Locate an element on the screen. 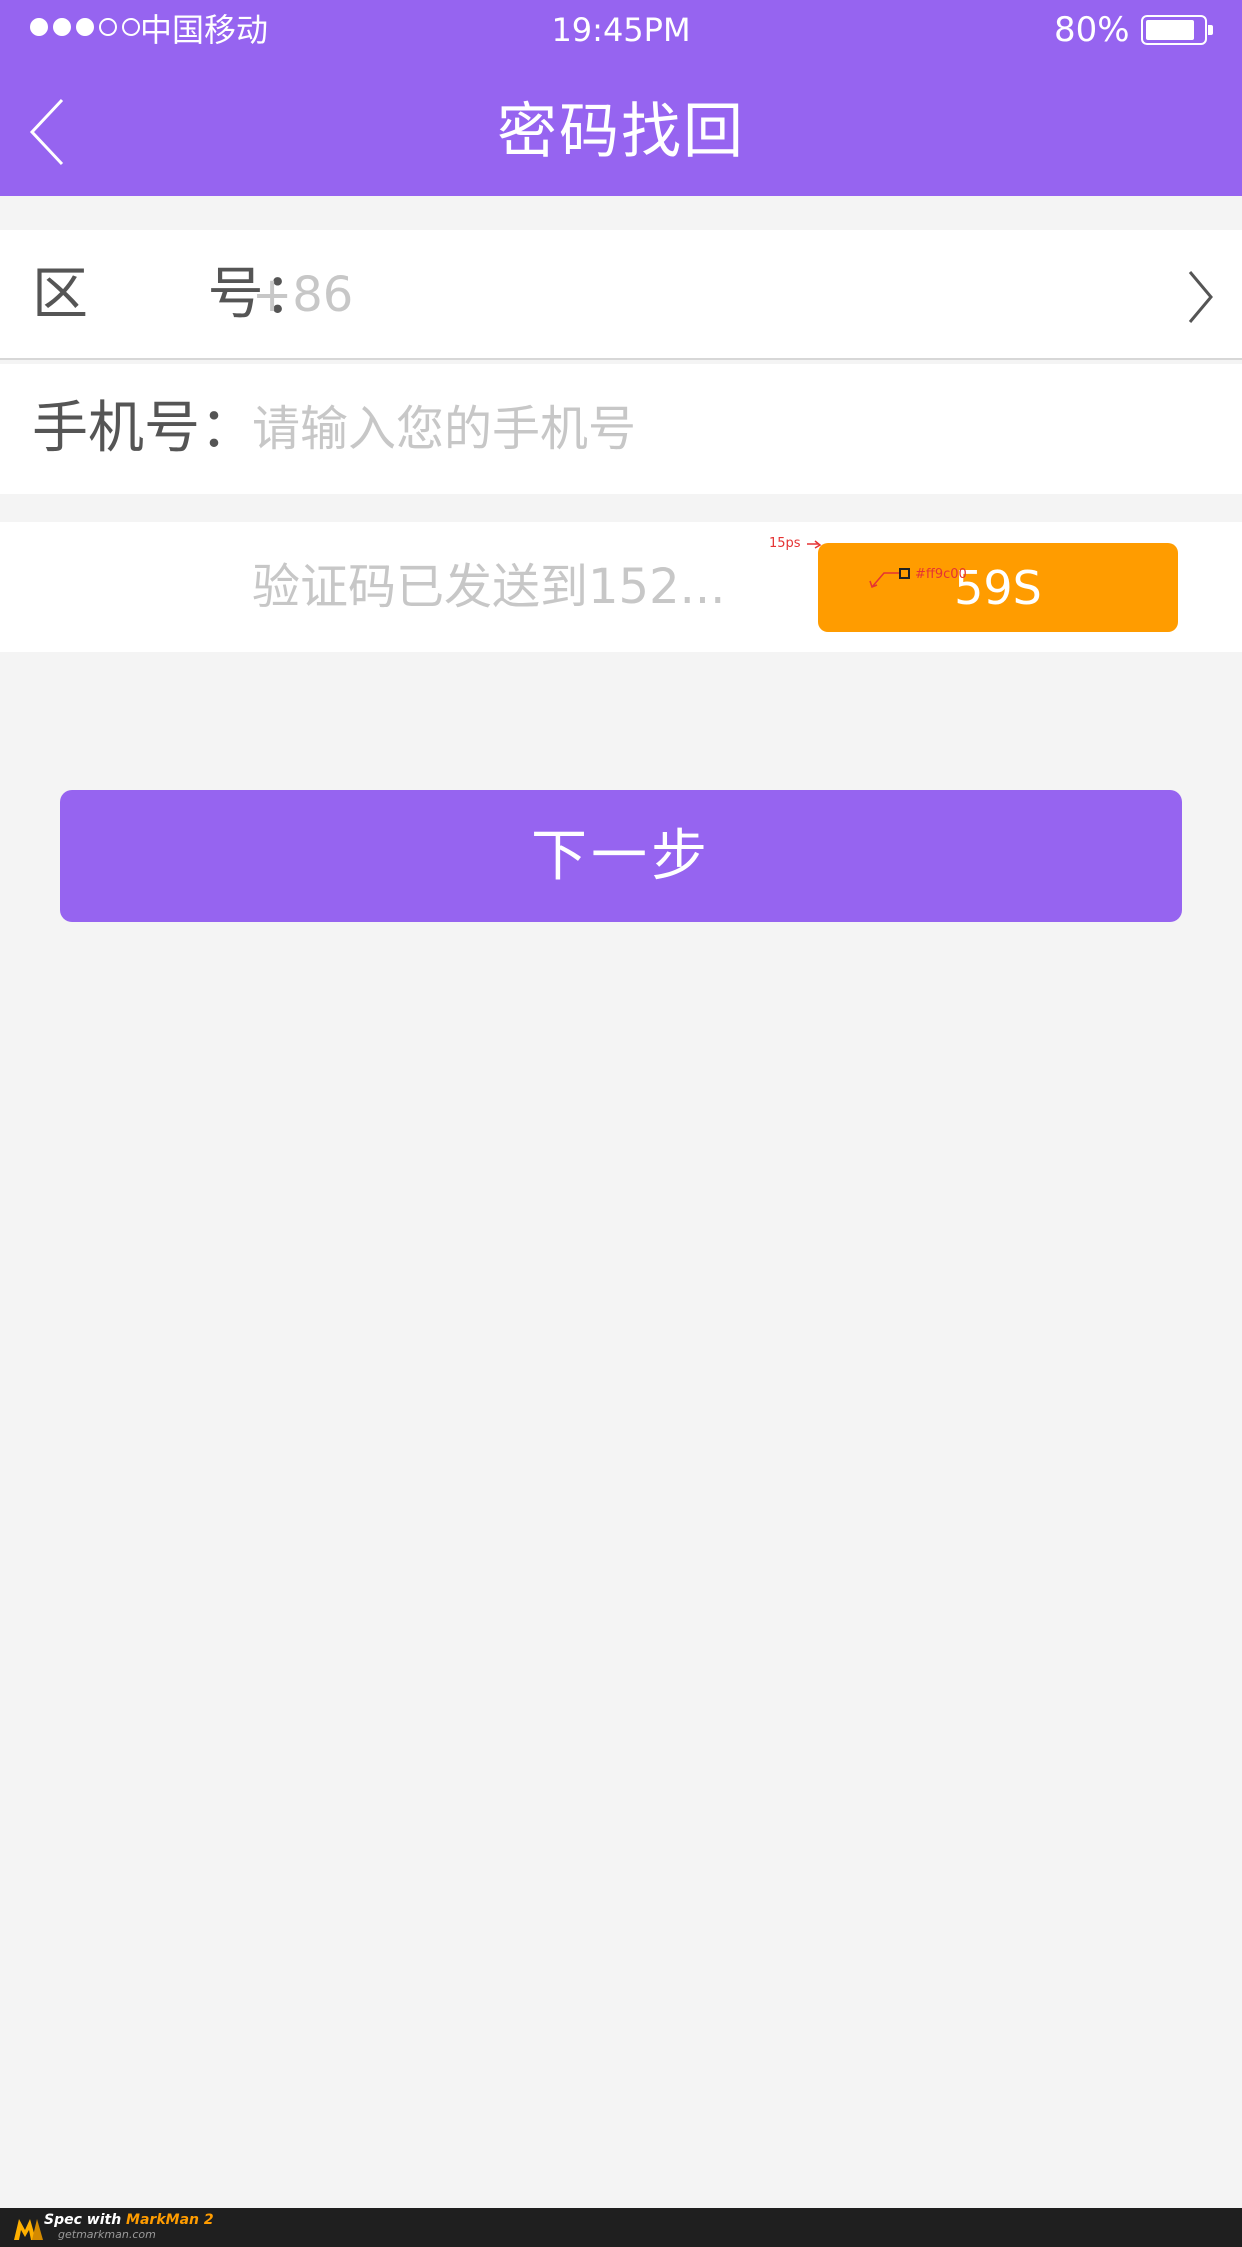 The width and height of the screenshot is (1242, 2247). spec-color-arrow-icon is located at coordinates (884, 580).